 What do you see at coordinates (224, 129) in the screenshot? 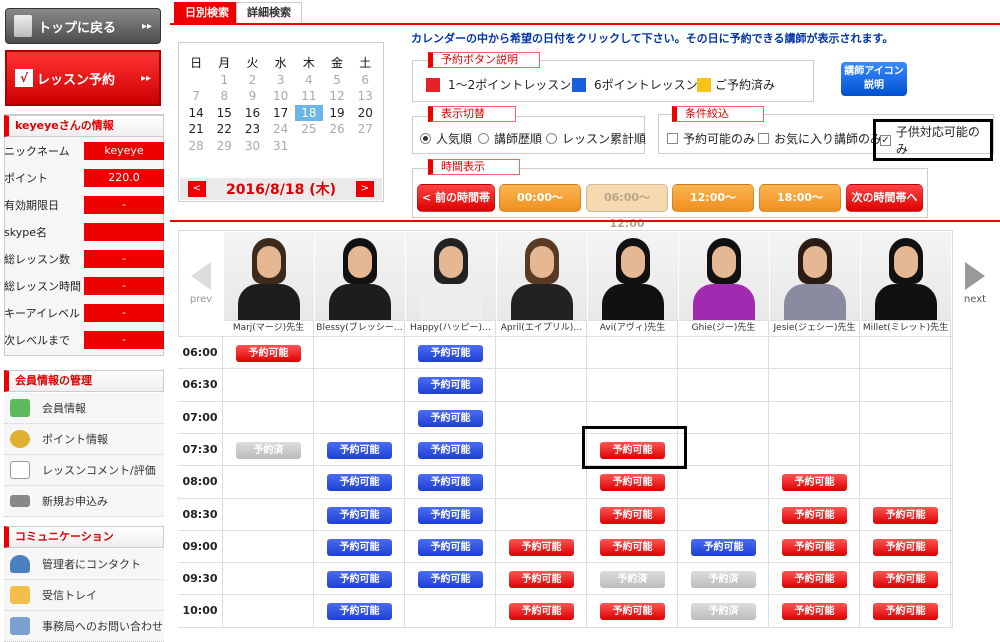
I see `calendar-day: 22` at bounding box center [224, 129].